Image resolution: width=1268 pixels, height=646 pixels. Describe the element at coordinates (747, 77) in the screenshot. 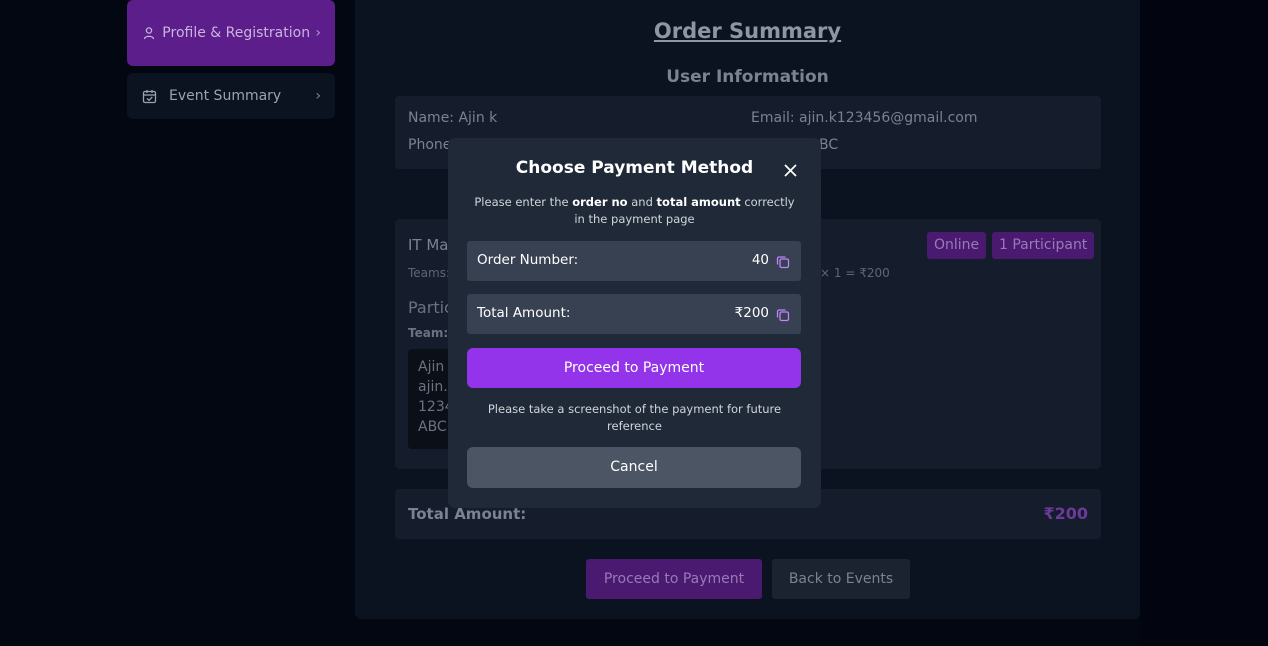

I see `user-information-heading: User Information` at that location.